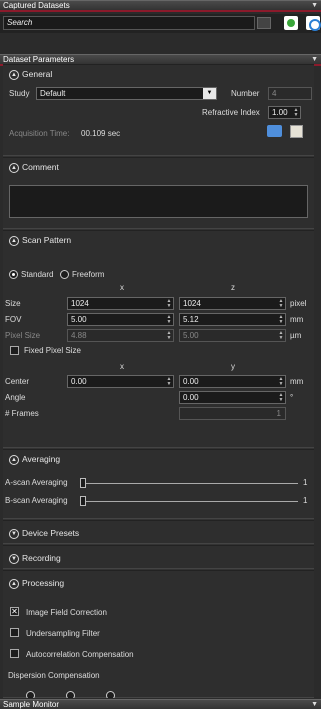 The width and height of the screenshot is (321, 709). I want to click on angle-unit: °, so click(292, 397).